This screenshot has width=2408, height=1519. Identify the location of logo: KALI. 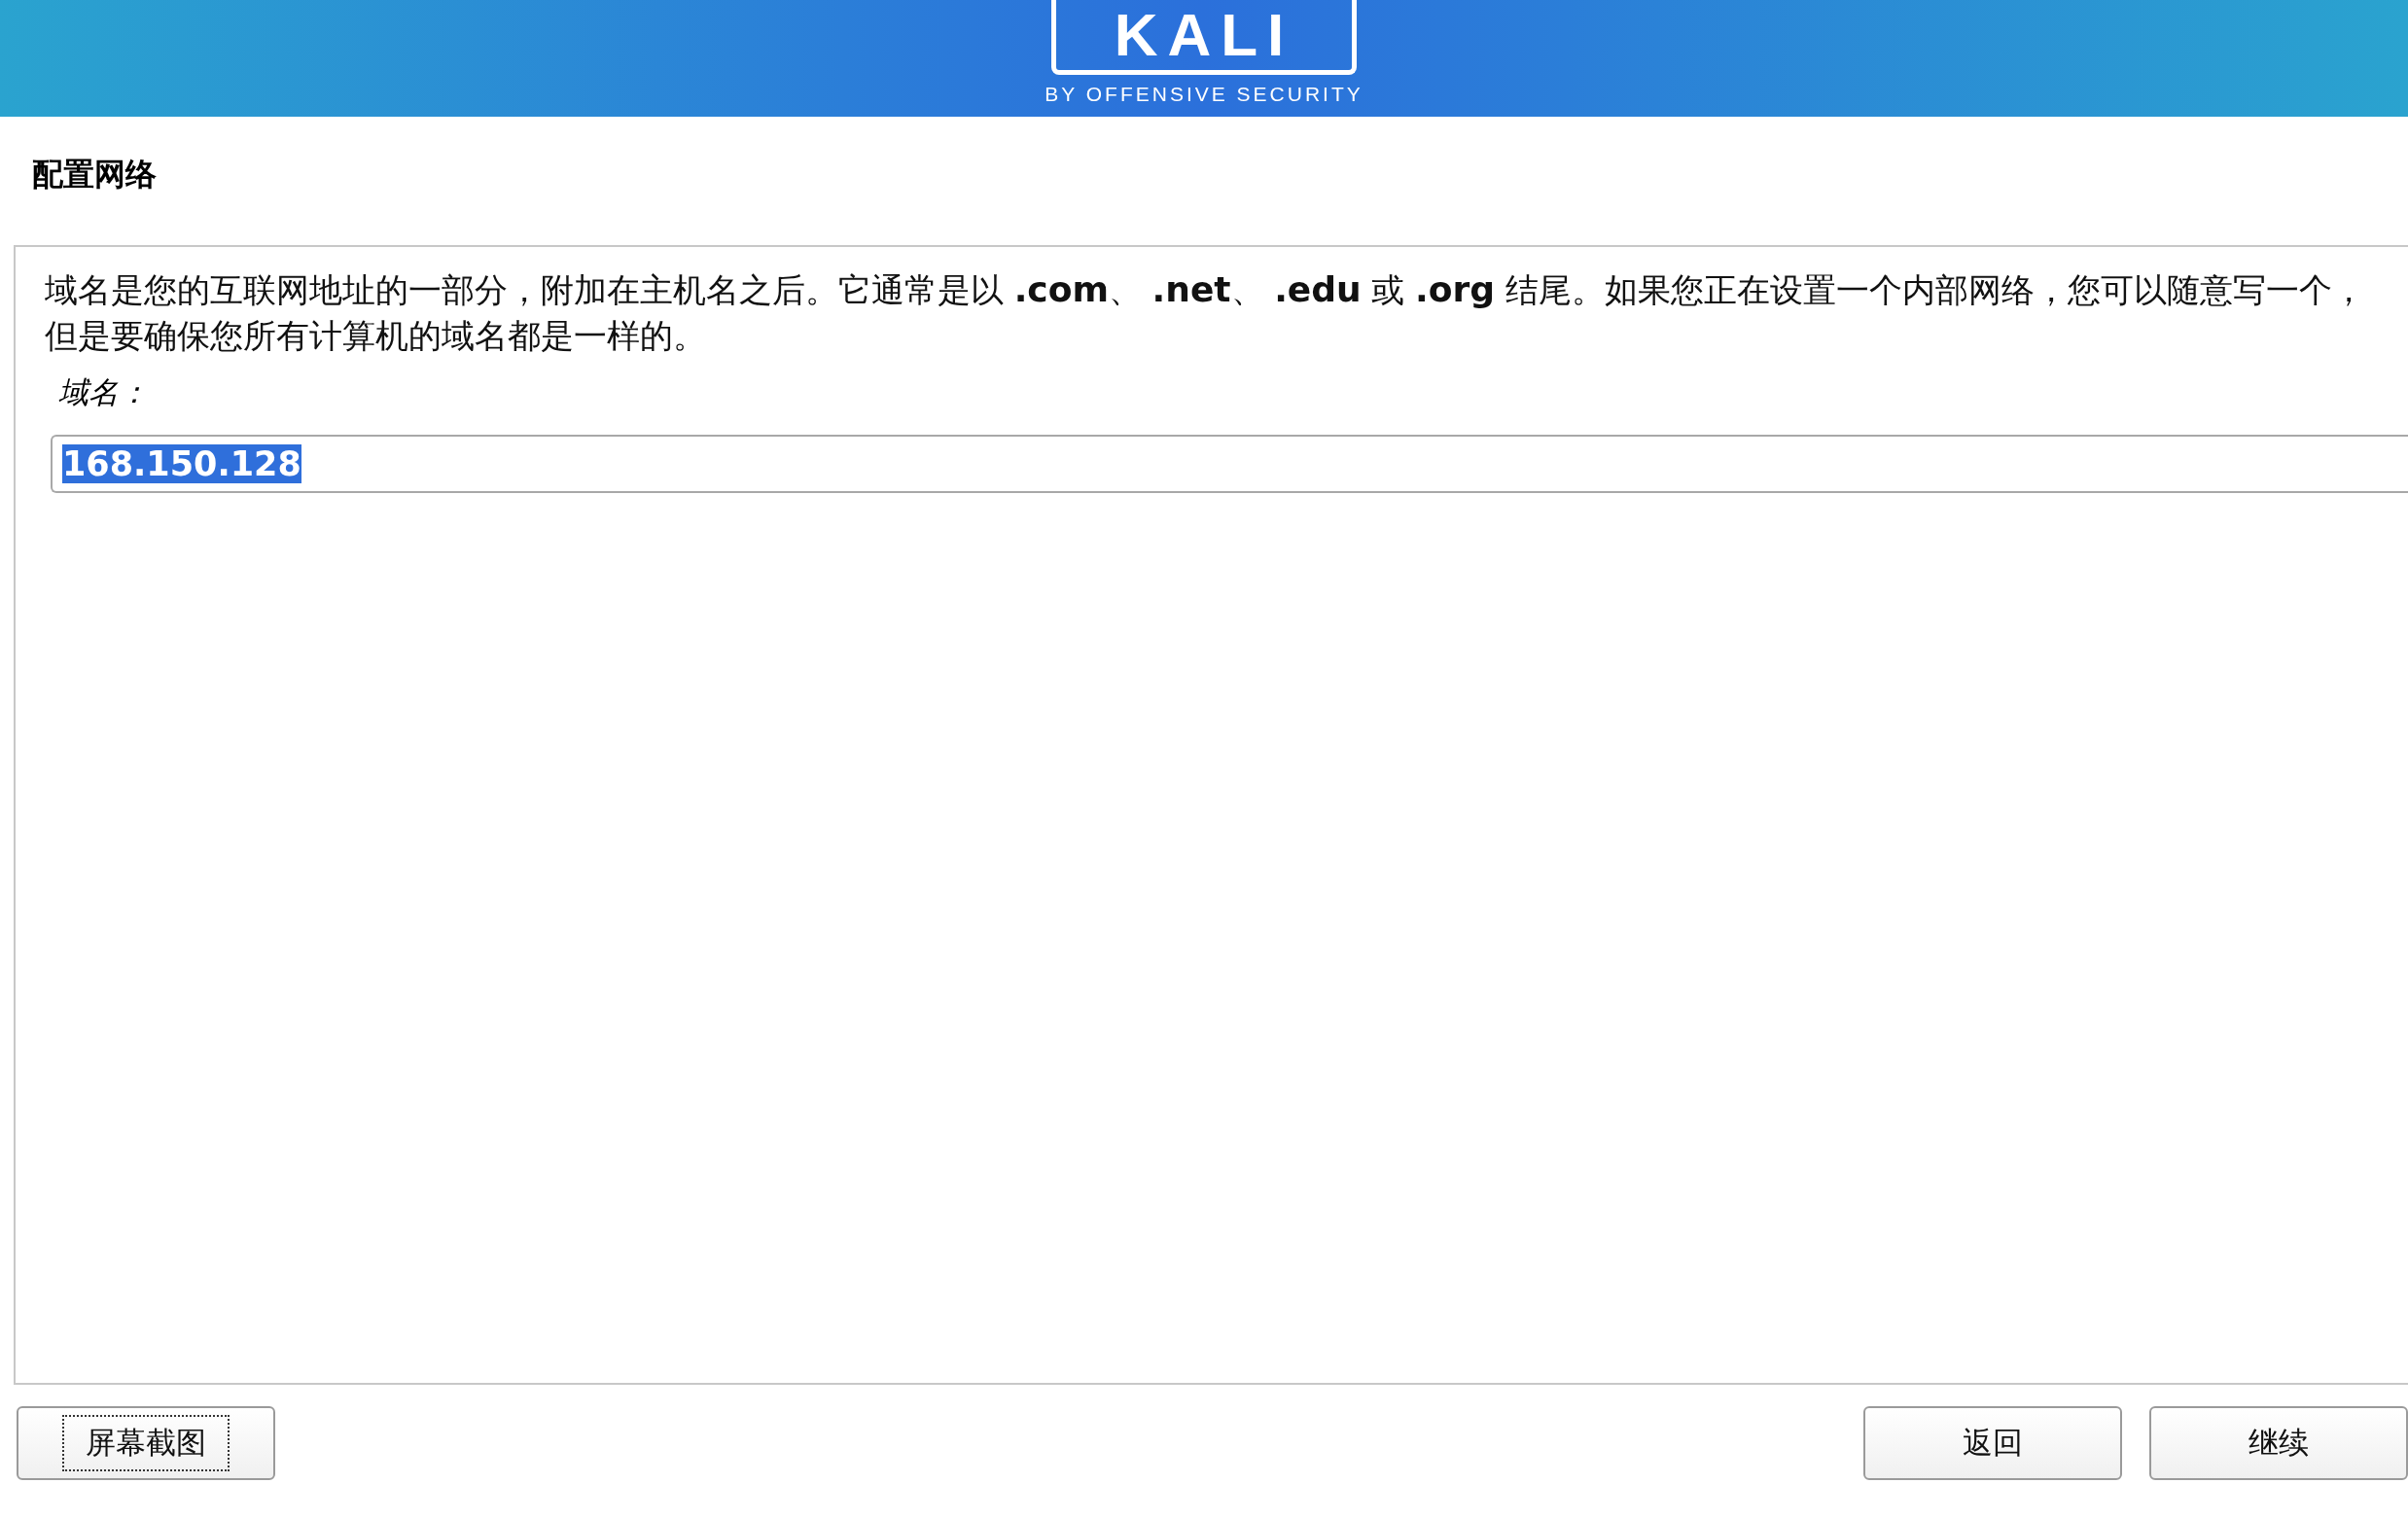
(1204, 37).